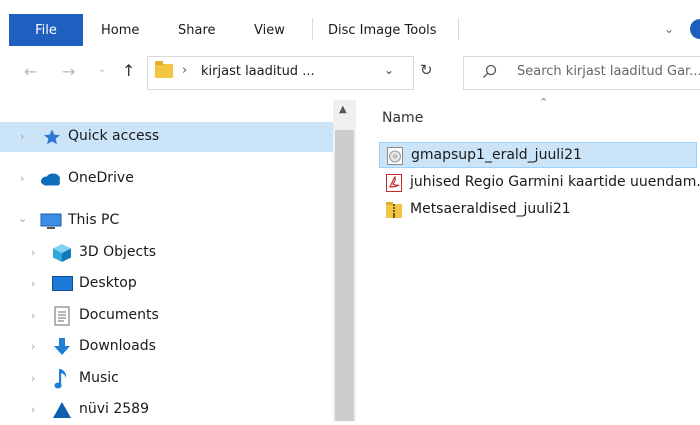  Describe the element at coordinates (62, 283) in the screenshot. I see `desktop-icon` at that location.